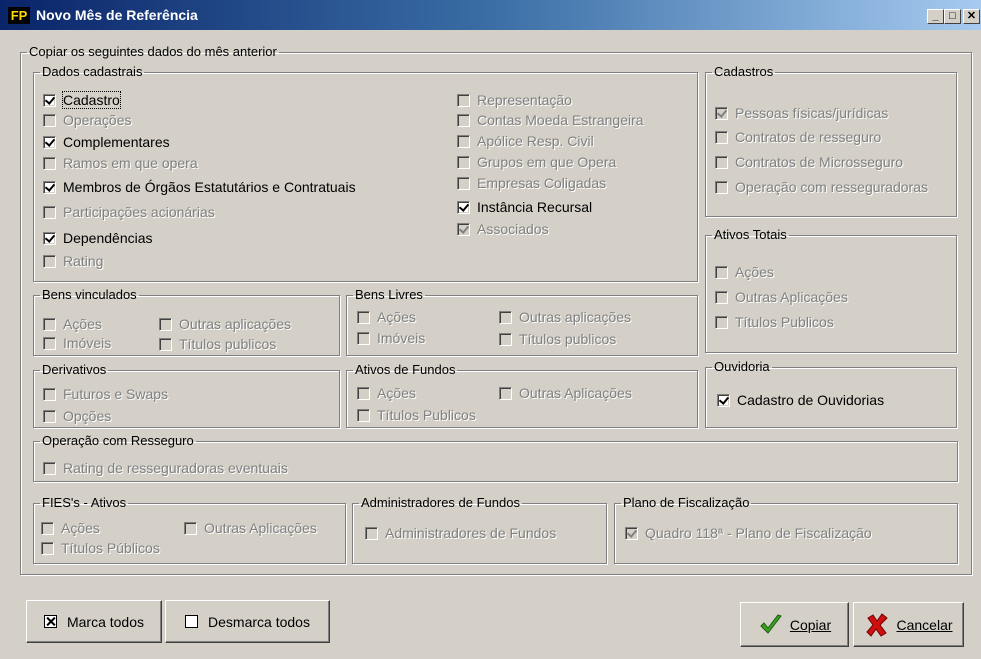 The image size is (981, 659). What do you see at coordinates (73, 261) in the screenshot?
I see `checkbox-rating: Rating` at bounding box center [73, 261].